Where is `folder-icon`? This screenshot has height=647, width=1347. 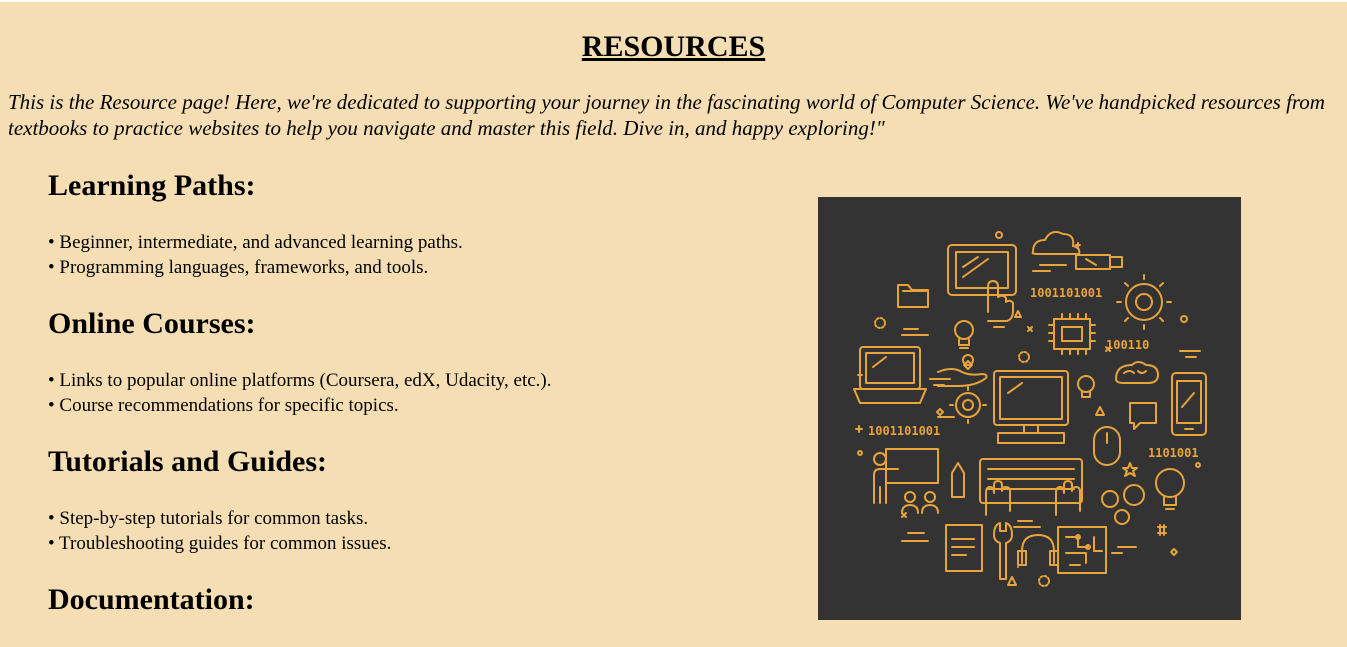
folder-icon is located at coordinates (913, 296).